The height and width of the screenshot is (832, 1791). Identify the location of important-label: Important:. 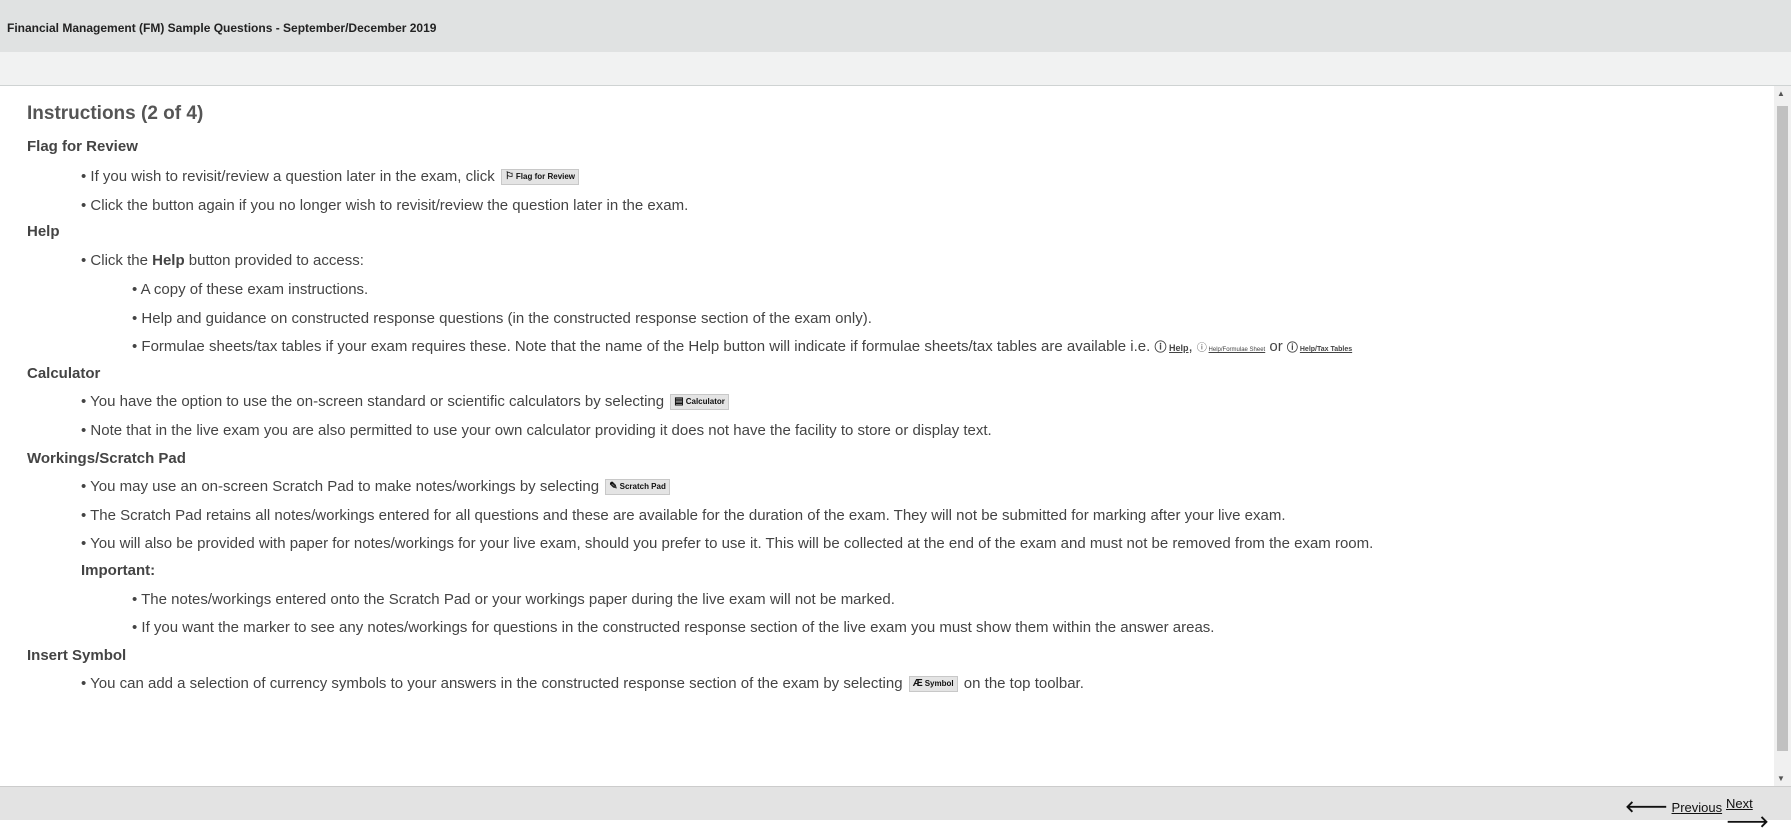
(118, 570).